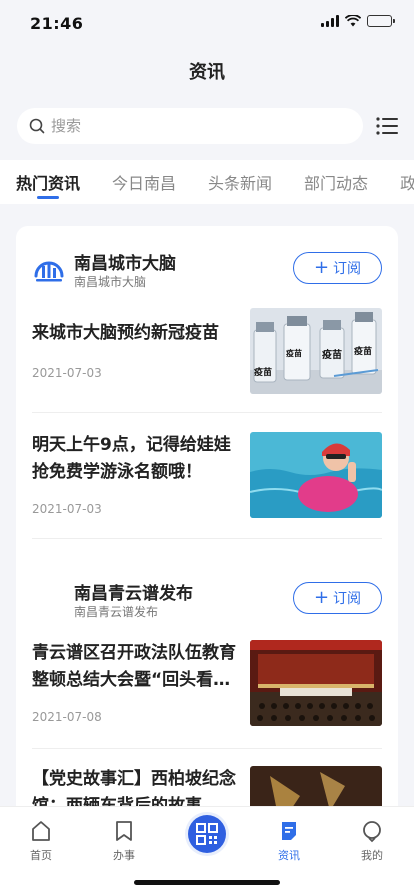 The image size is (414, 896). What do you see at coordinates (125, 264) in the screenshot?
I see `channel-name: 南昌城市大脑` at bounding box center [125, 264].